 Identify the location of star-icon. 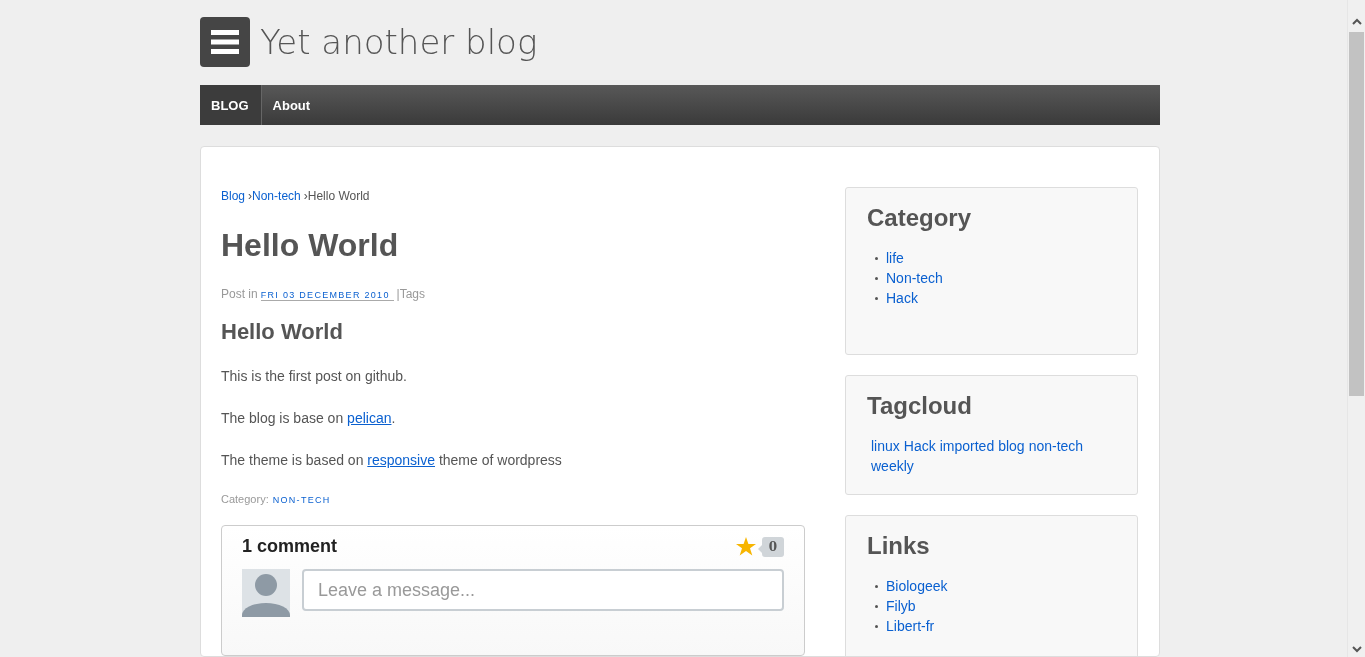
(745, 547).